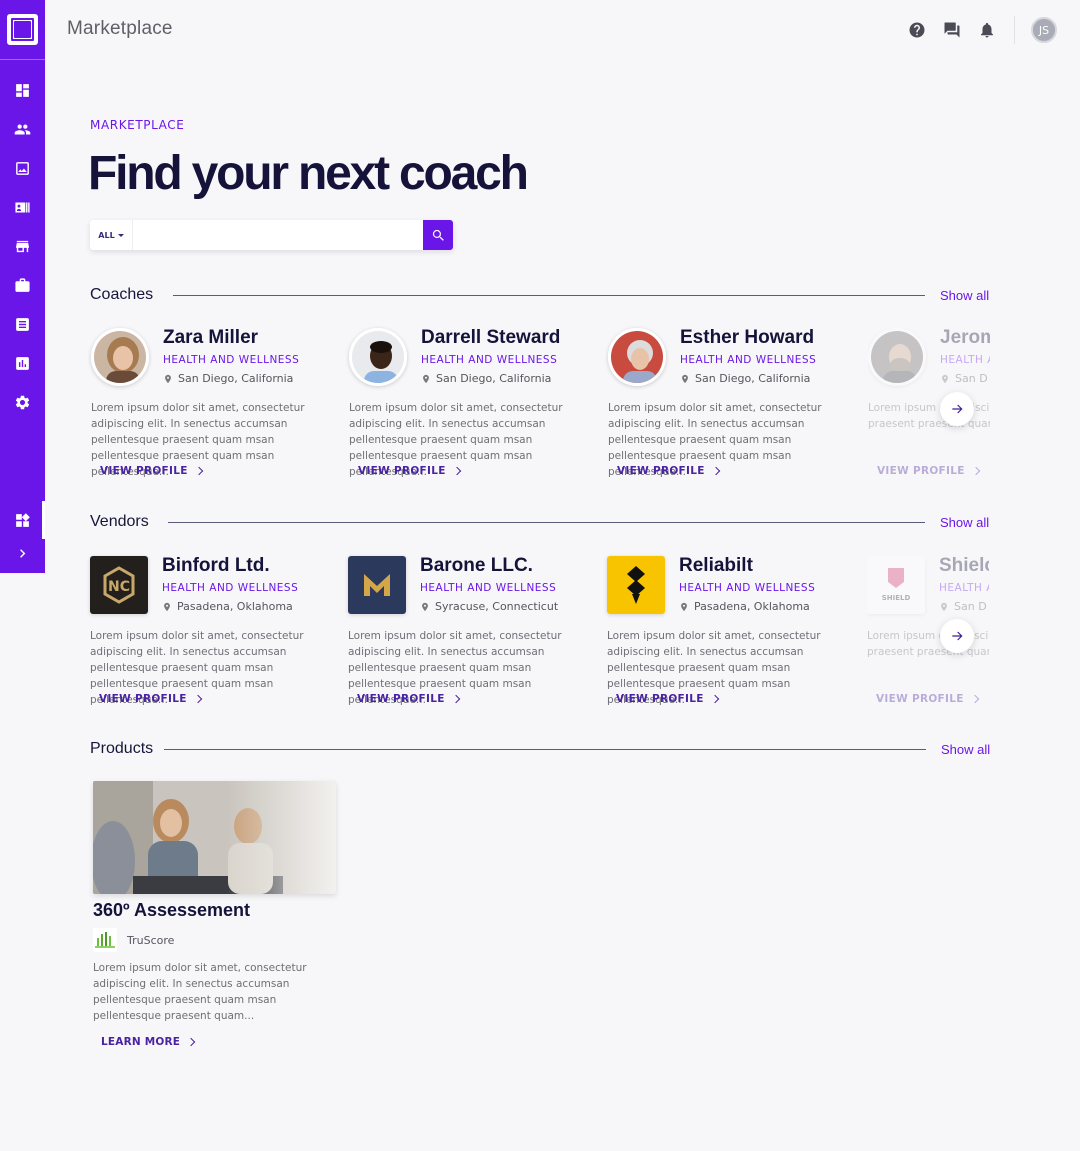  What do you see at coordinates (214, 837) in the screenshot?
I see `product-image` at bounding box center [214, 837].